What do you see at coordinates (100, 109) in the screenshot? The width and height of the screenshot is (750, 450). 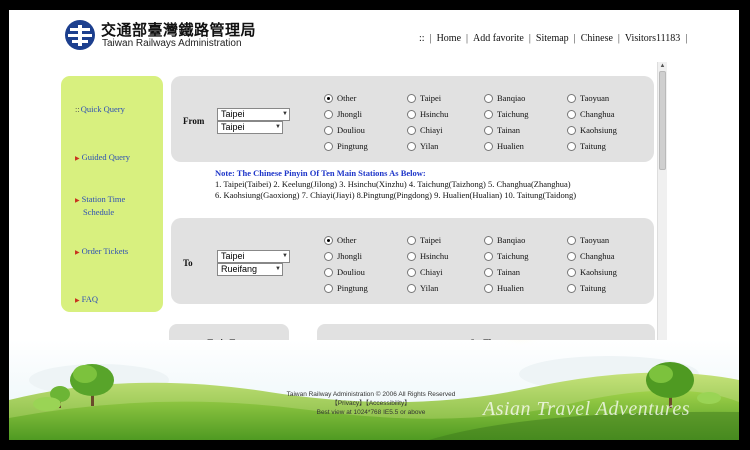 I see `menu-item-quick-query: ::Quick Query` at bounding box center [100, 109].